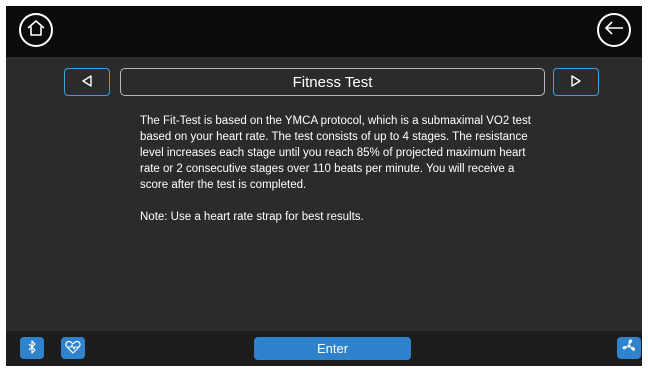 The width and height of the screenshot is (648, 370). Describe the element at coordinates (332, 348) in the screenshot. I see `enter-button: Enter` at that location.